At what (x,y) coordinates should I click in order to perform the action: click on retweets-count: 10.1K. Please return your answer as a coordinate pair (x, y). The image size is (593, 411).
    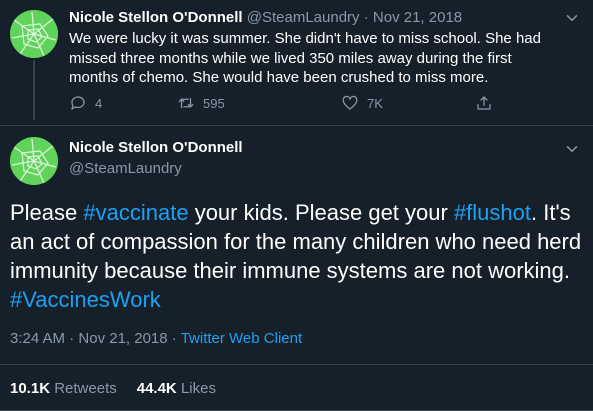
    Looking at the image, I should click on (30, 388).